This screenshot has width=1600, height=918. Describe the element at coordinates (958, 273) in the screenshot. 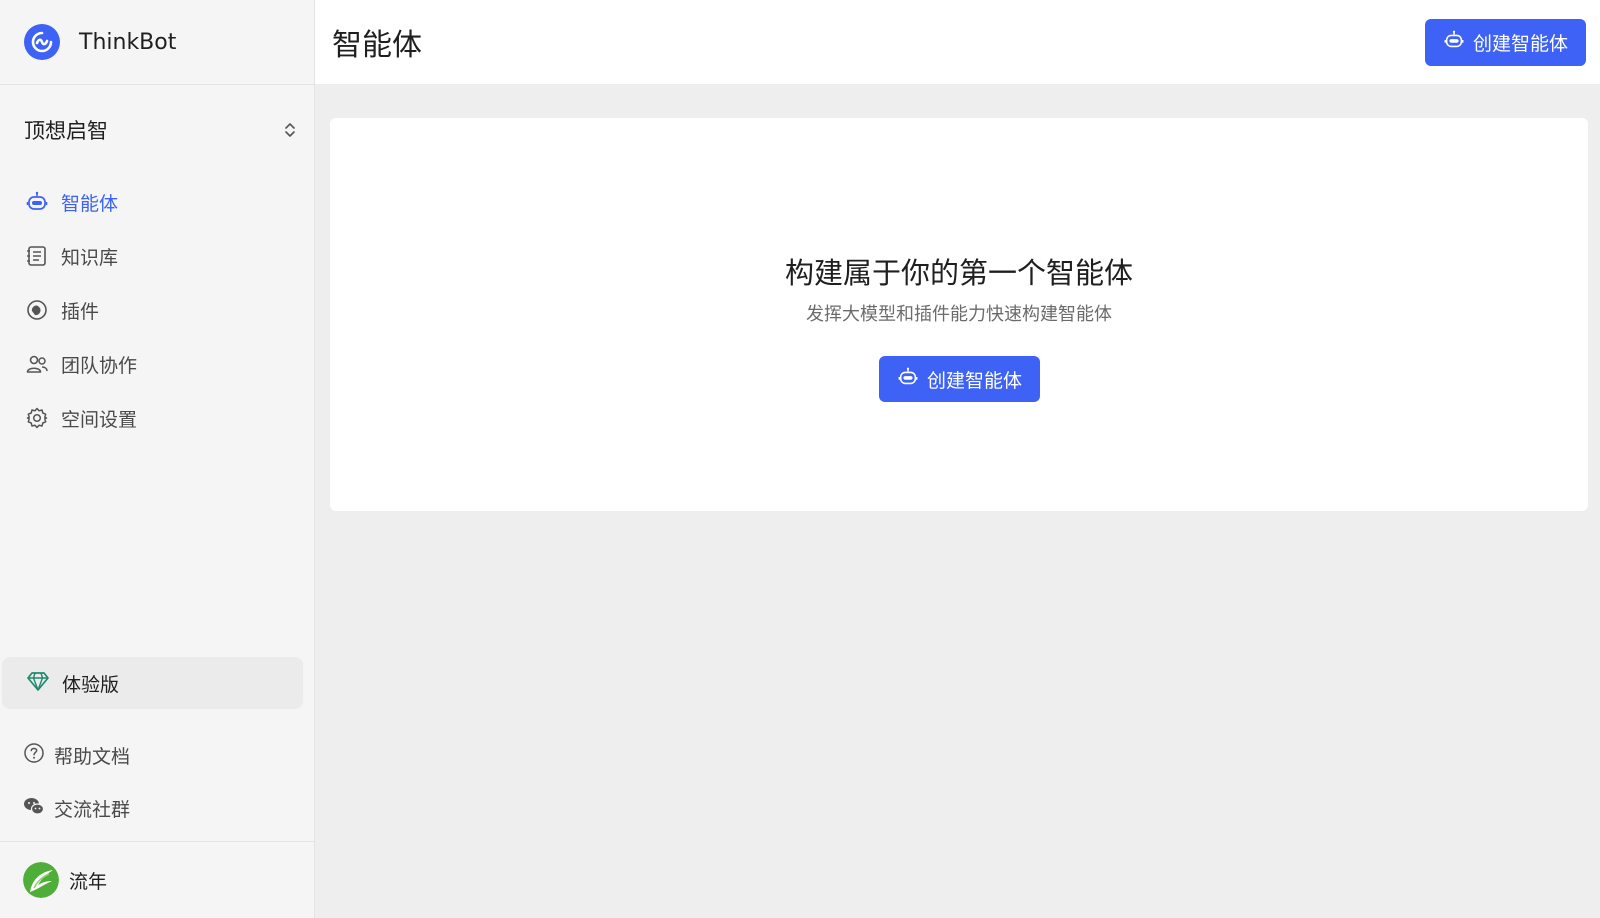

I see `empty-state-title: 构建属于你的第一个智能体` at that location.